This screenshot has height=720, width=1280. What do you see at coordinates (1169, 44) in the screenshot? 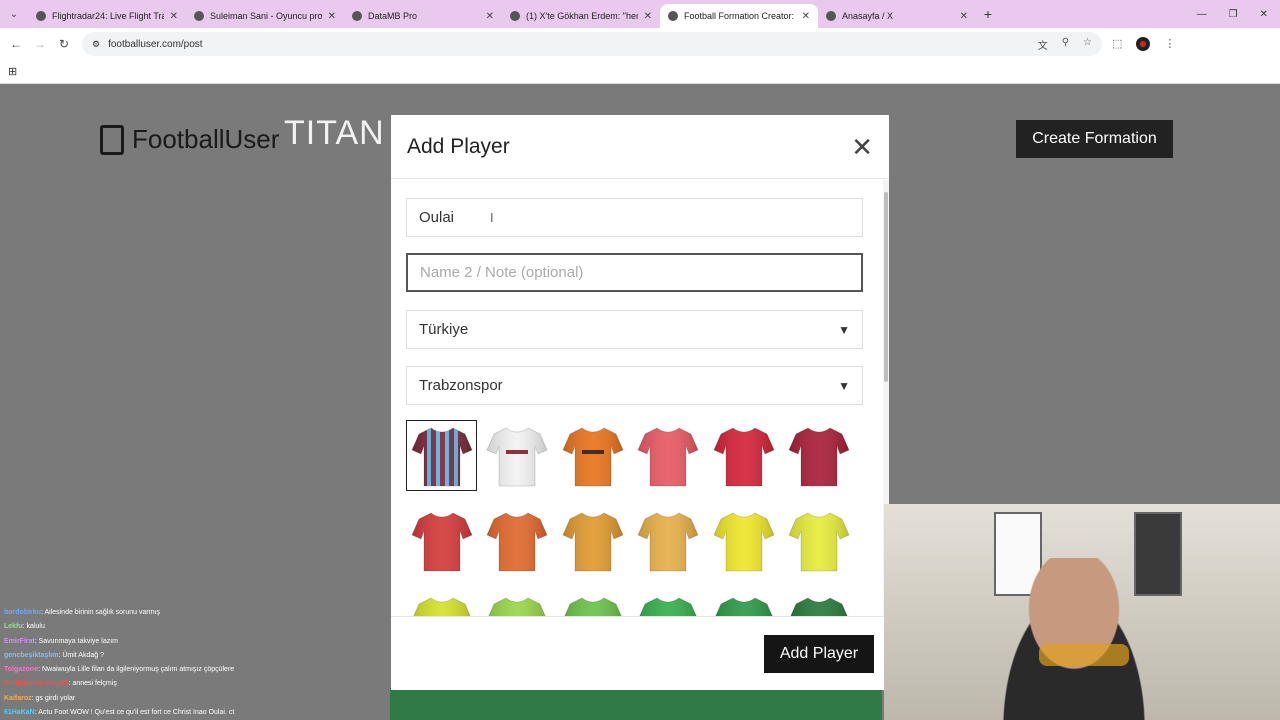
I see `browser-menu-icon: ⋮` at bounding box center [1169, 44].